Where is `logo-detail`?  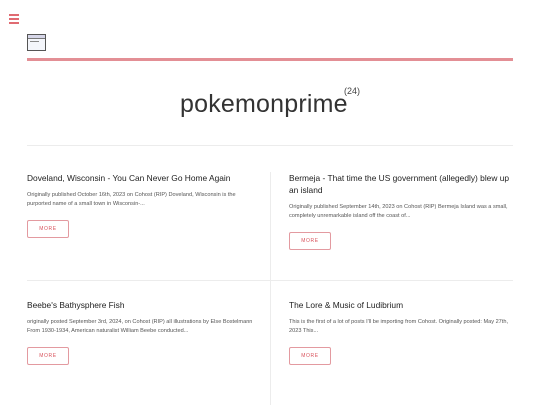 logo-detail is located at coordinates (34, 41).